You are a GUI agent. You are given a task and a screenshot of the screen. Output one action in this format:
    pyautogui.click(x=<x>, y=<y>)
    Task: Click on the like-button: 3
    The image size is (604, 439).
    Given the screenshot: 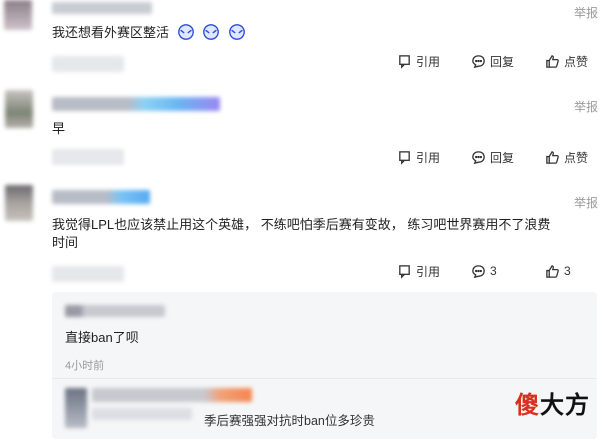 What is the action you would take?
    pyautogui.click(x=558, y=271)
    